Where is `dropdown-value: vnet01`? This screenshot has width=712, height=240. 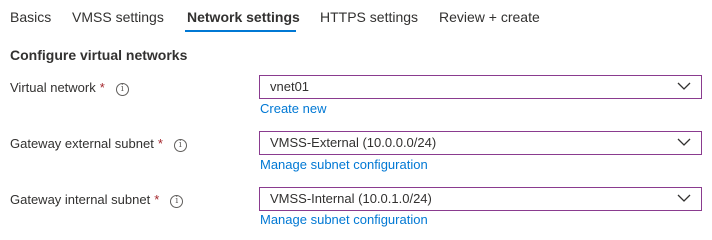
dropdown-value: vnet01 is located at coordinates (290, 86).